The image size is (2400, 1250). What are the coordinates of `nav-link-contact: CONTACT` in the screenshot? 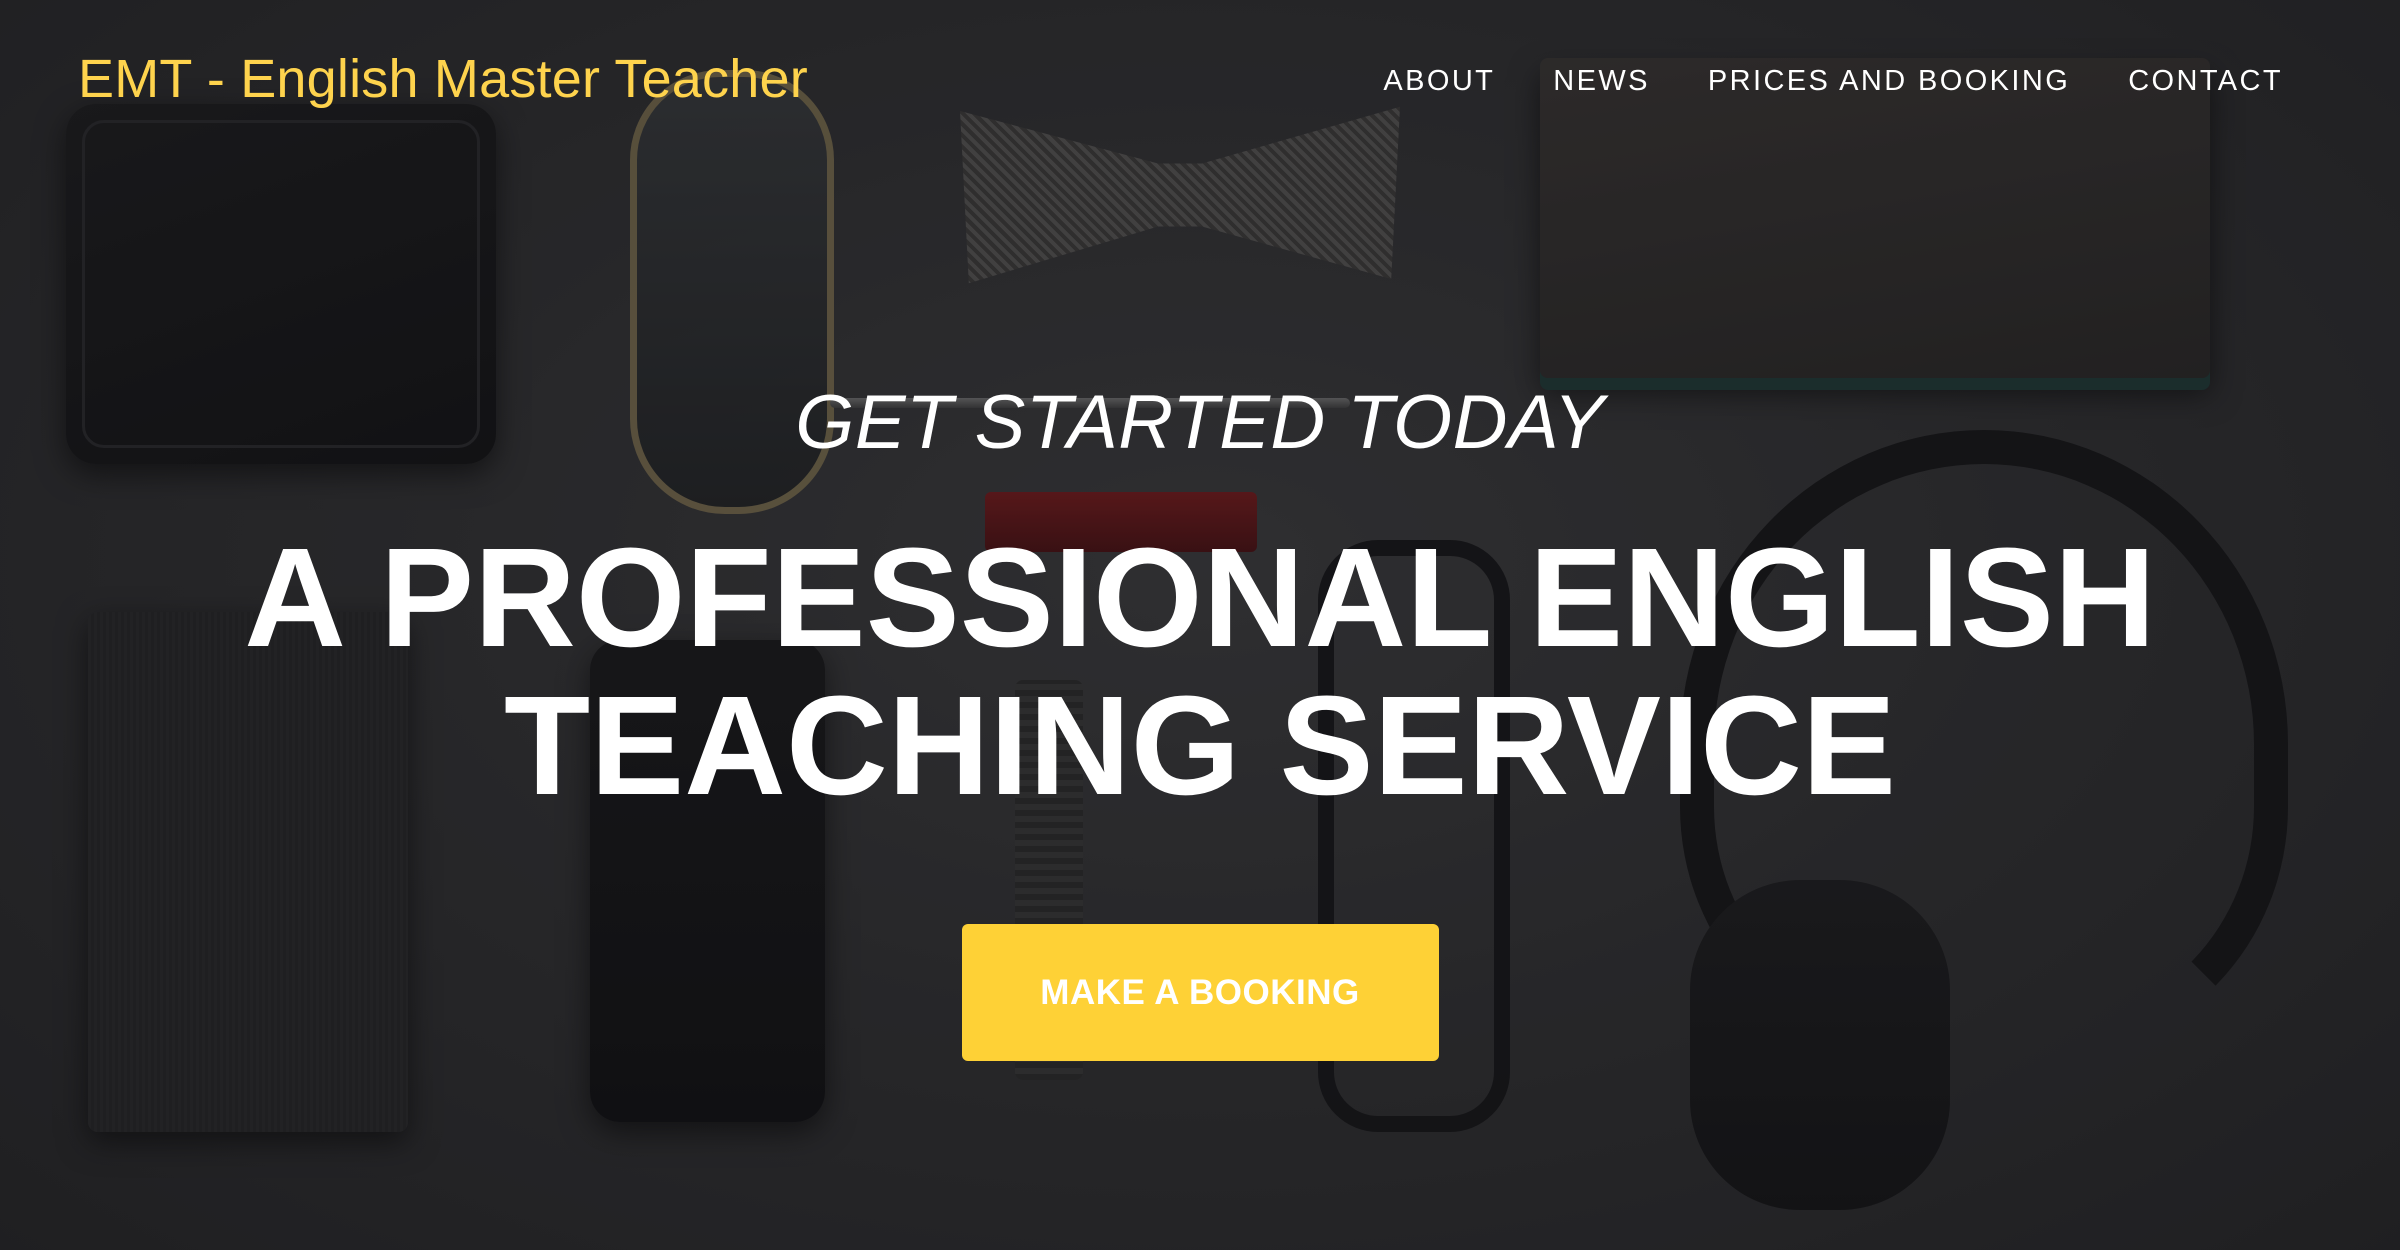 It's located at (2205, 81).